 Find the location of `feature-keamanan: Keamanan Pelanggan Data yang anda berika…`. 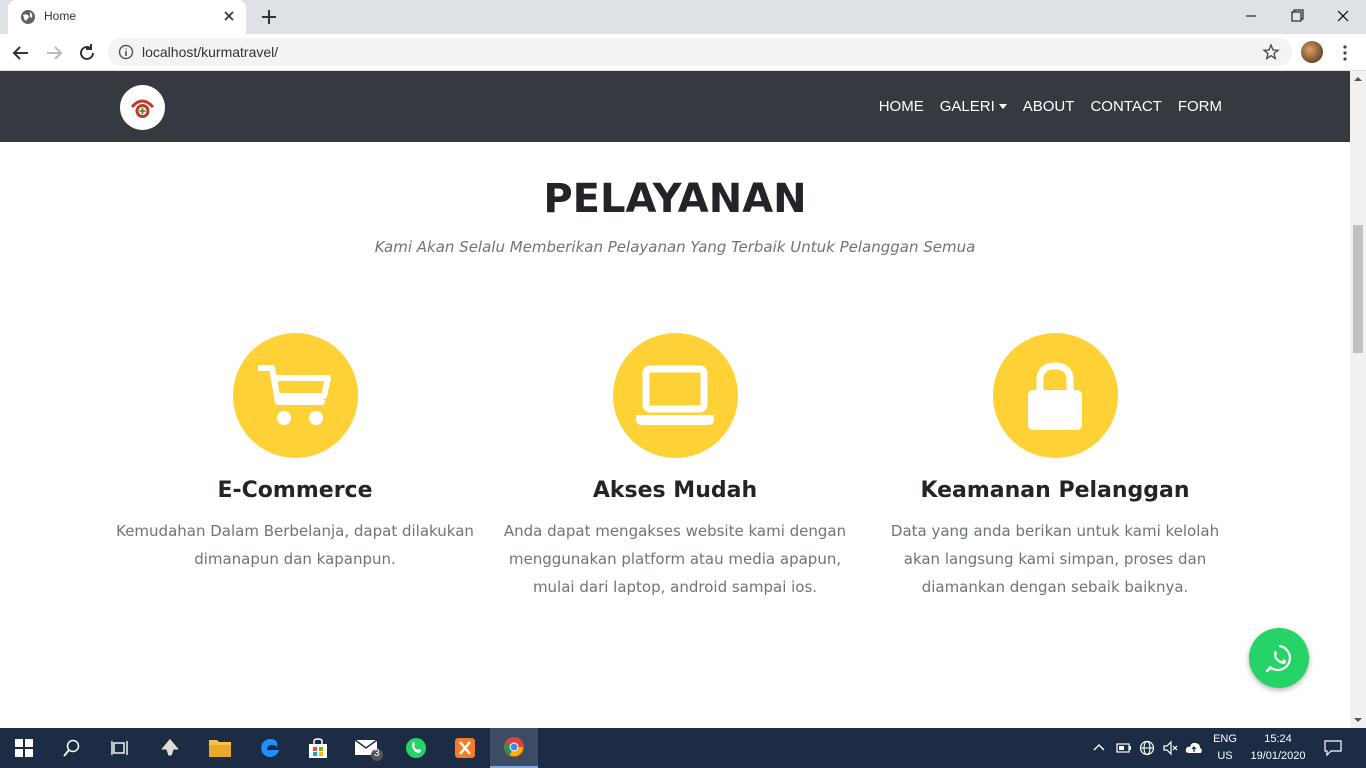

feature-keamanan: Keamanan Pelanggan Data yang anda berika… is located at coordinates (1055, 467).